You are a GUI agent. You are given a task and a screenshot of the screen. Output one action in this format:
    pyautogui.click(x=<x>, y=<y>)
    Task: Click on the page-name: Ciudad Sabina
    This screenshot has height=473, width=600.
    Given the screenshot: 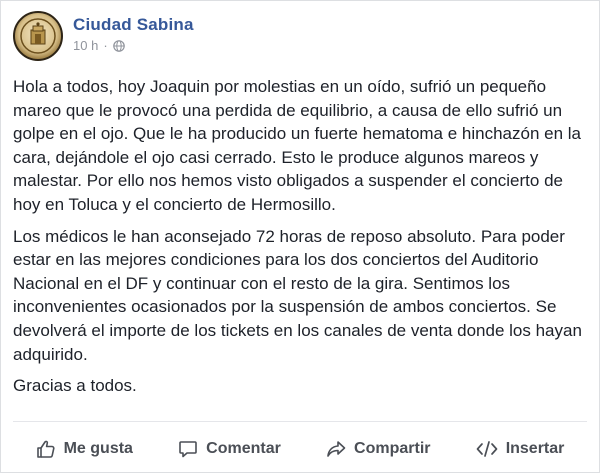 What is the action you would take?
    pyautogui.click(x=133, y=25)
    